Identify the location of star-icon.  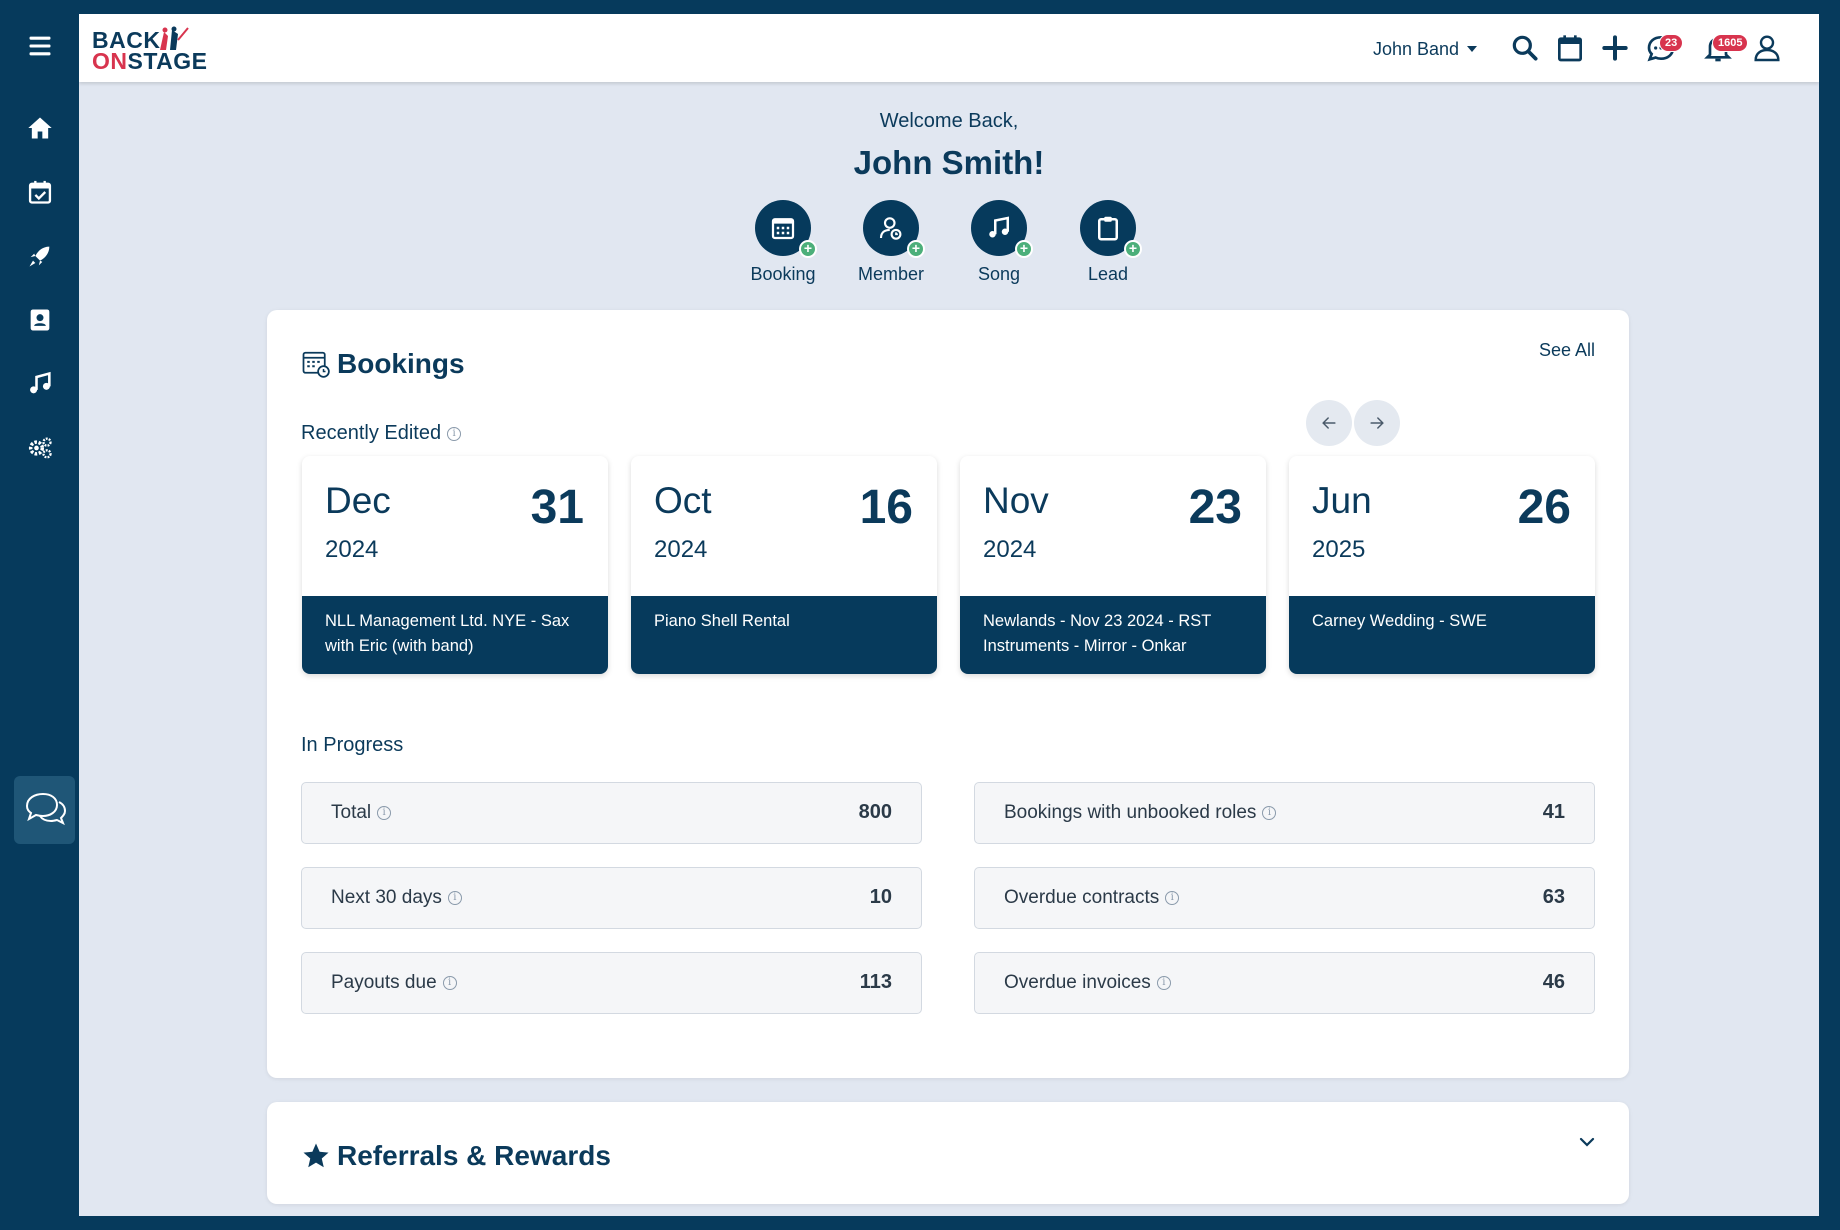
(316, 1155).